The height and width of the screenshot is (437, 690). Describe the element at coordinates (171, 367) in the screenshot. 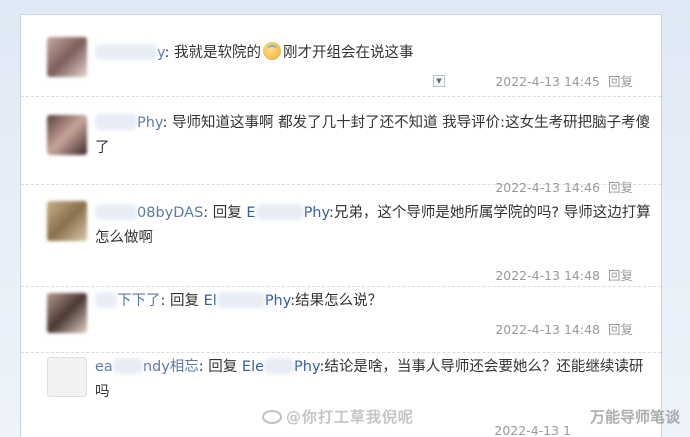

I see `comment-username: ndy相忘` at that location.